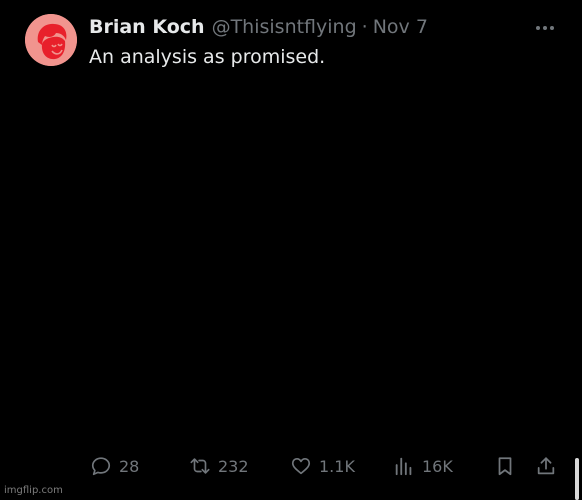 This screenshot has width=582, height=500. What do you see at coordinates (437, 466) in the screenshot?
I see `views-count: 16K` at bounding box center [437, 466].